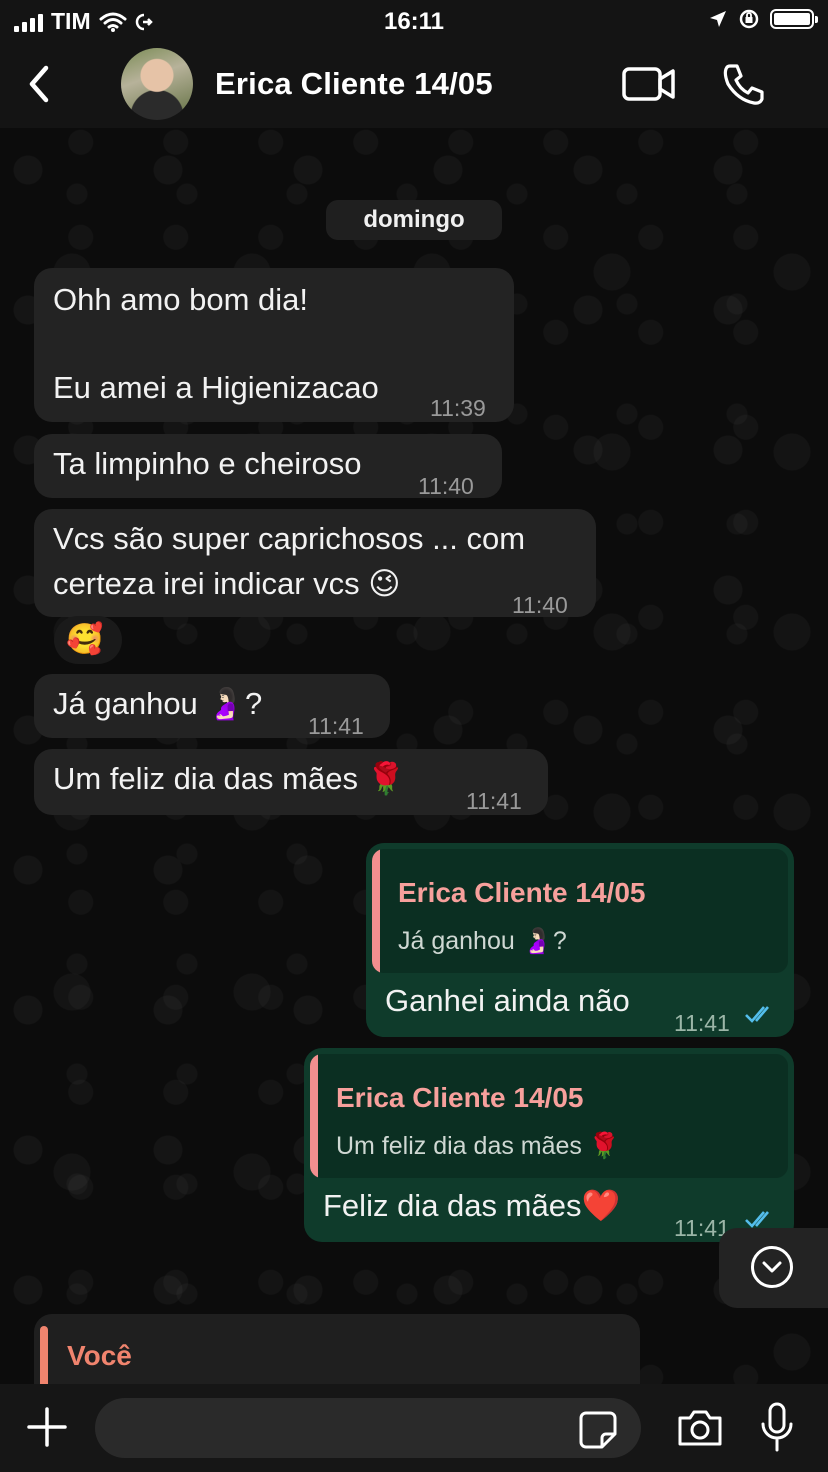 The width and height of the screenshot is (828, 1472). I want to click on message-text: Já ganhou 🤰🏻?, so click(158, 703).